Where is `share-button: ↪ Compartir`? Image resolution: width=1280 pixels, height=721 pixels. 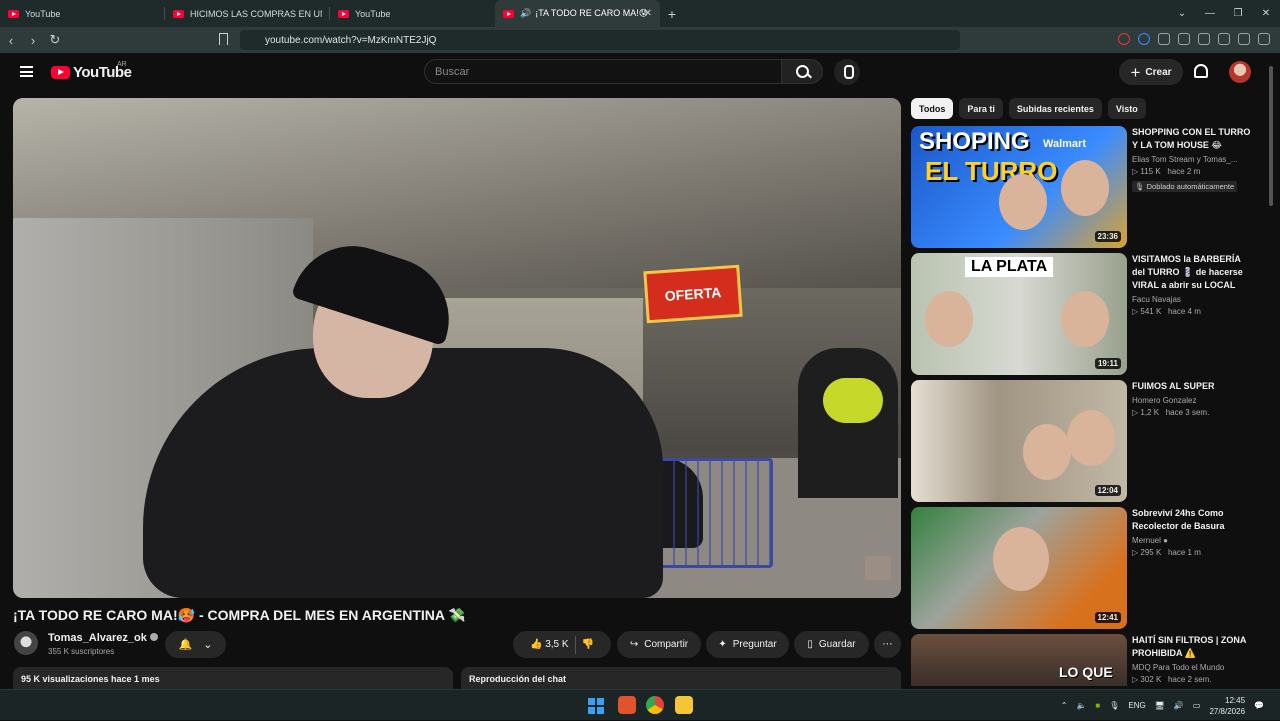 share-button: ↪ Compartir is located at coordinates (659, 644).